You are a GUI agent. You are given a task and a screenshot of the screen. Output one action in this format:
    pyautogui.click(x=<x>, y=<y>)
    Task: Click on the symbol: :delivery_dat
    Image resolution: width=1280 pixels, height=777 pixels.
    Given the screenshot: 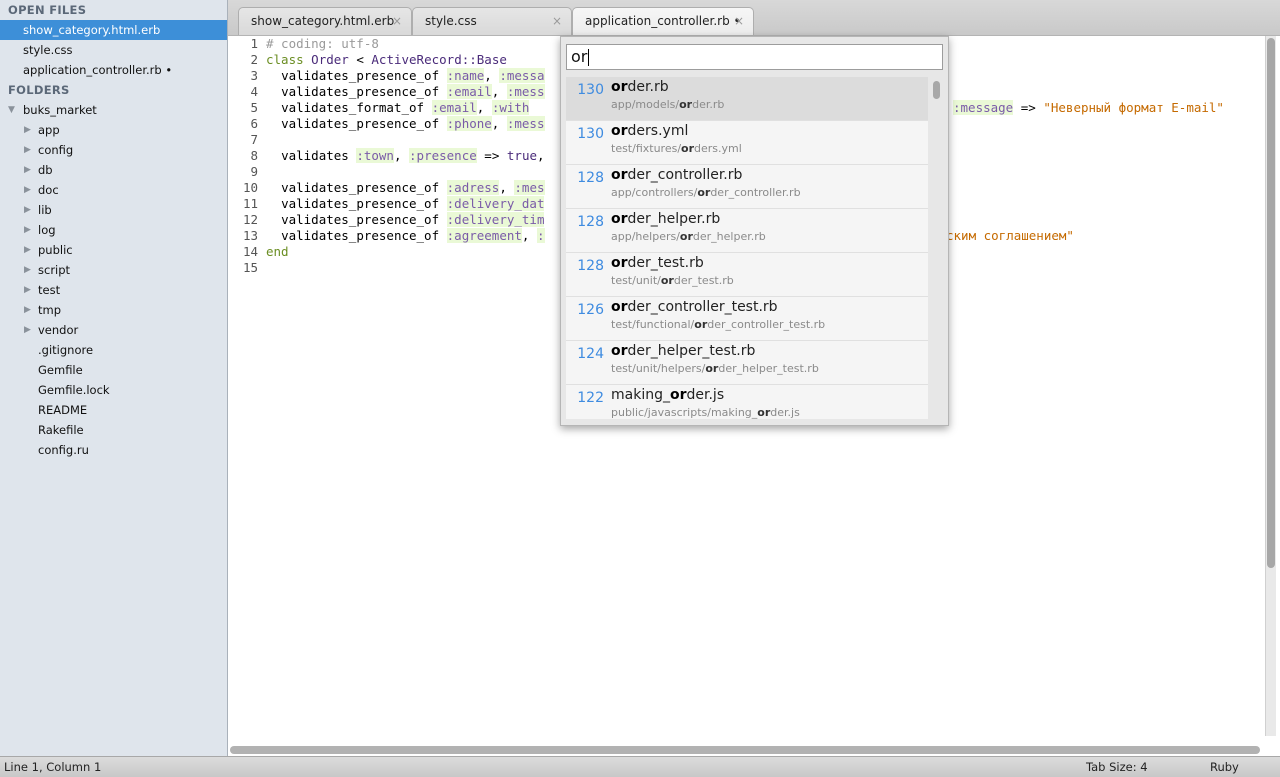 What is the action you would take?
    pyautogui.click(x=495, y=203)
    